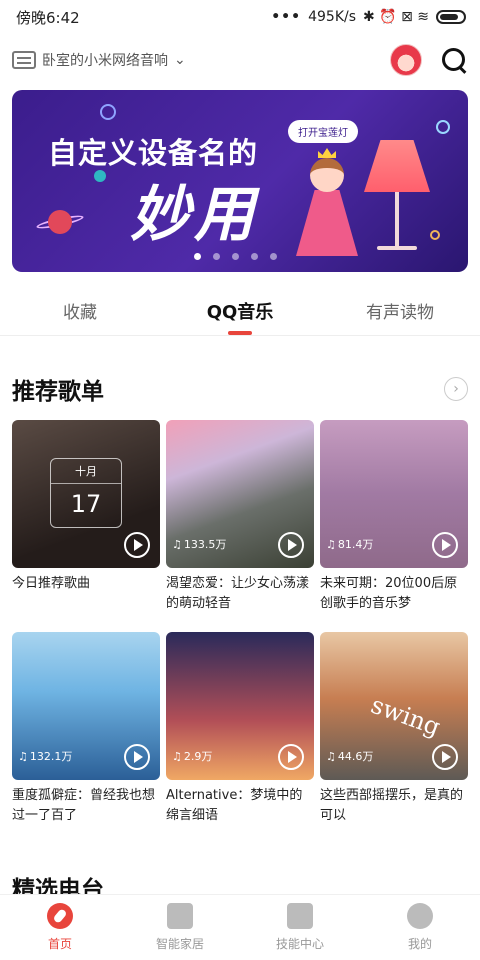  I want to click on playlist-title: Alternative：梦境中的绵言细语, so click(234, 805).